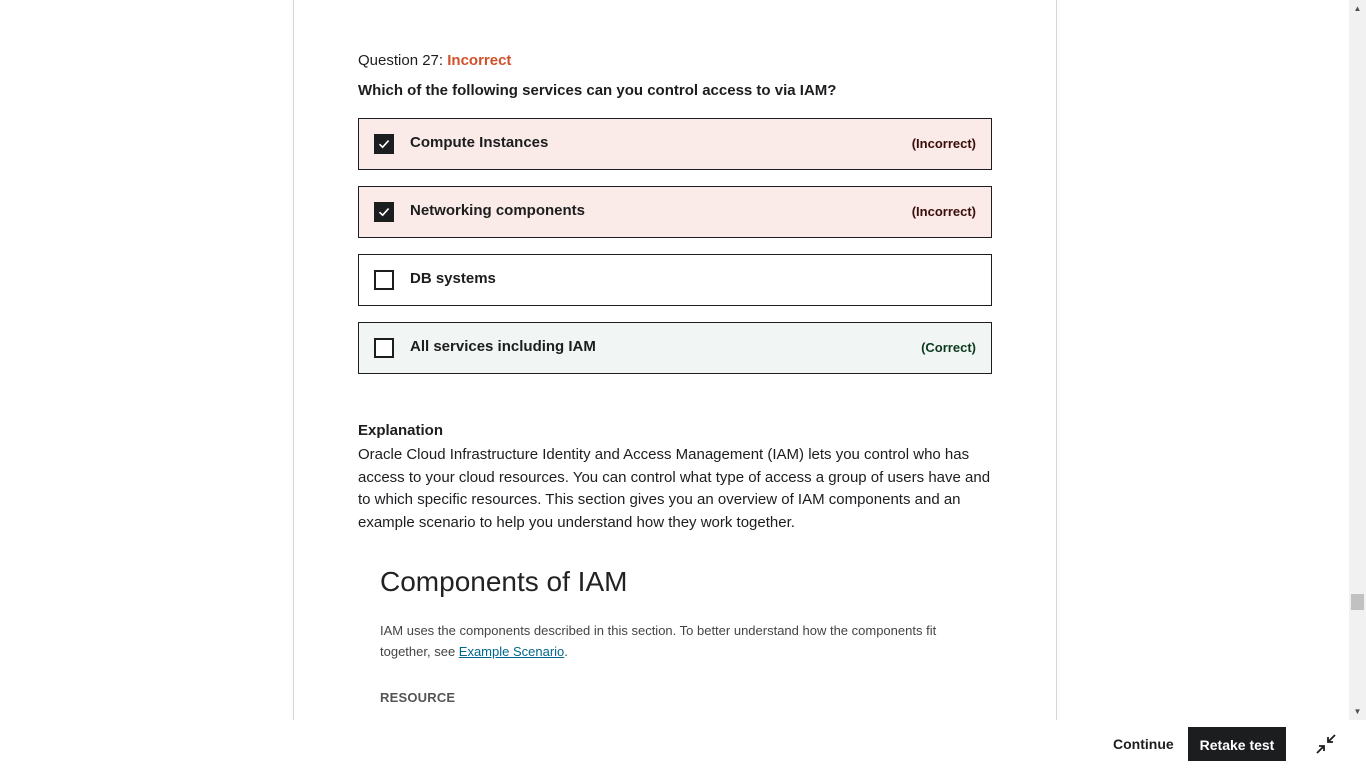 The image size is (1366, 768). I want to click on continue-button: Continue, so click(1143, 744).